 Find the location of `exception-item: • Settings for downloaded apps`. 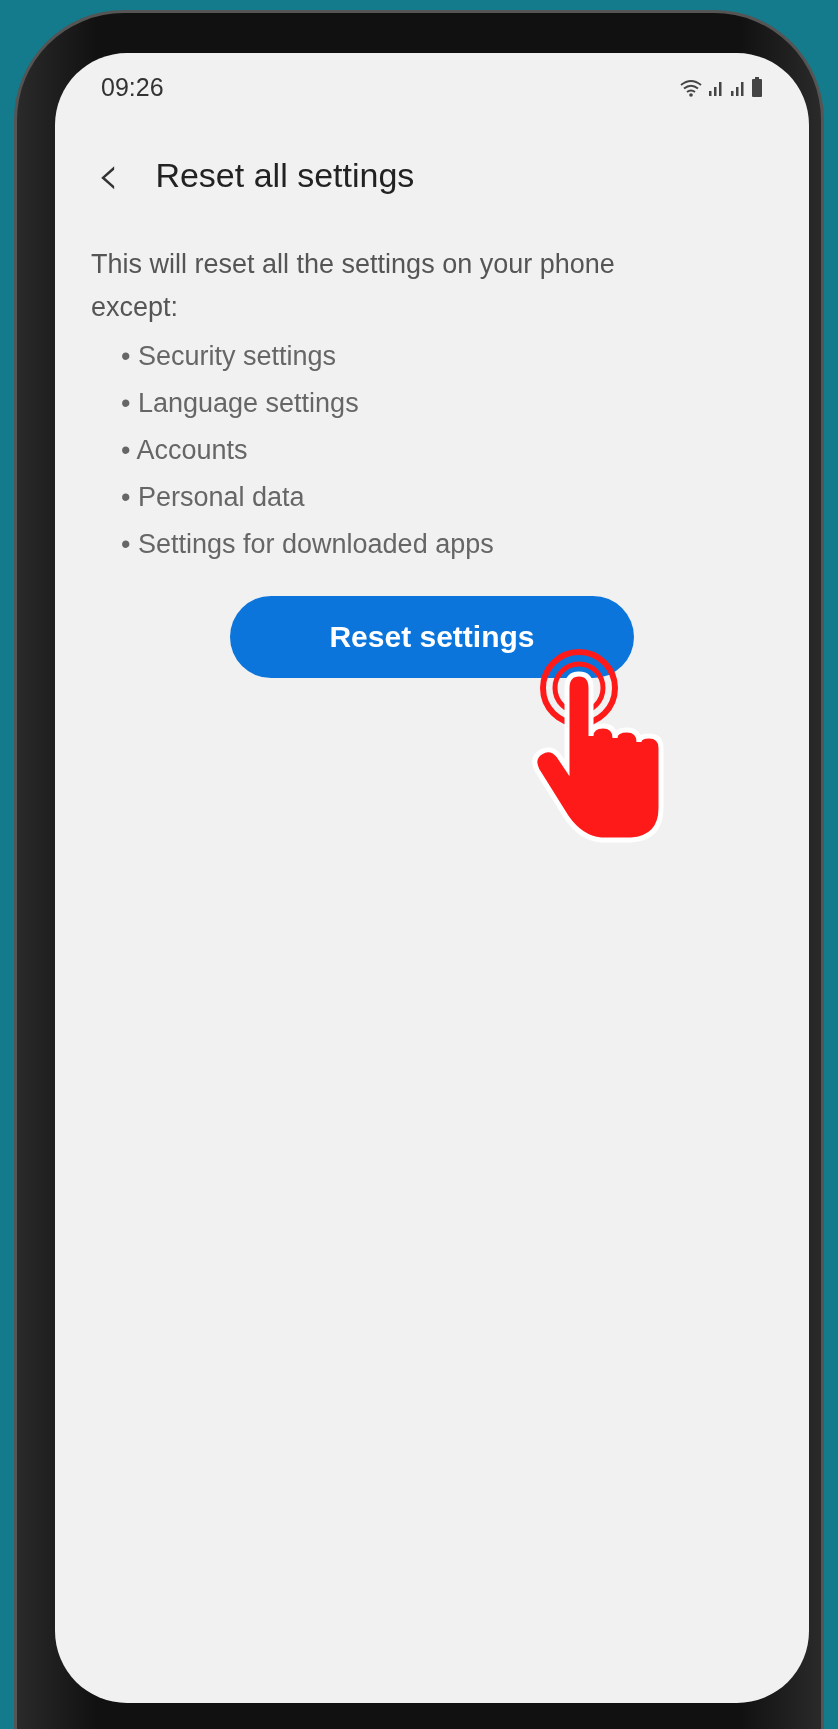

exception-item: • Settings for downloaded apps is located at coordinates (308, 544).